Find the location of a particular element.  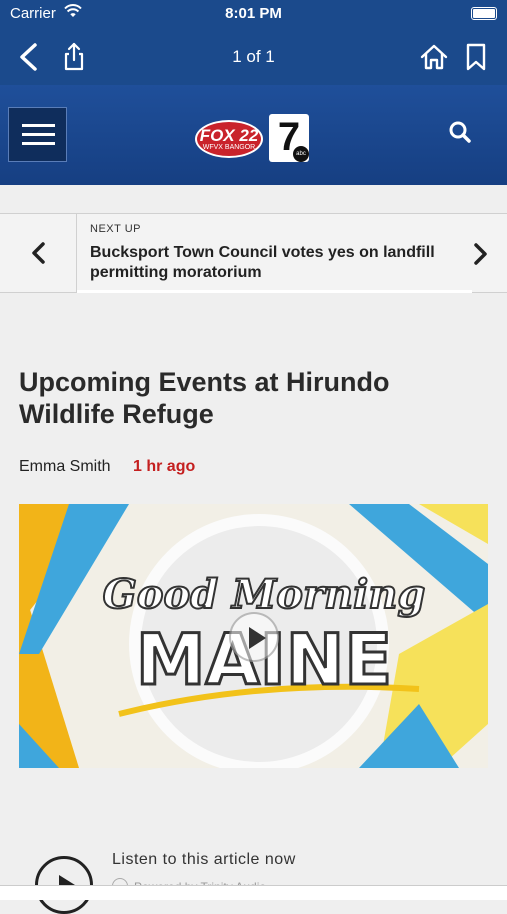

status-bar: Carrier 8:01 PM is located at coordinates (253, 15).